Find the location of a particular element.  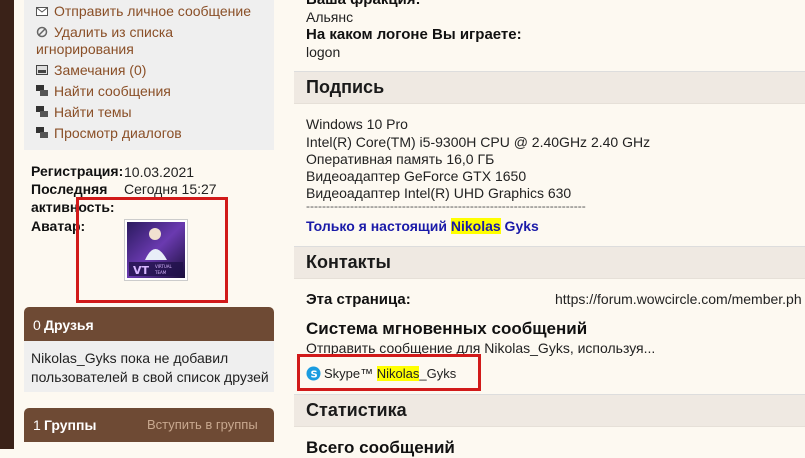

annotation-box-skype is located at coordinates (389, 372).